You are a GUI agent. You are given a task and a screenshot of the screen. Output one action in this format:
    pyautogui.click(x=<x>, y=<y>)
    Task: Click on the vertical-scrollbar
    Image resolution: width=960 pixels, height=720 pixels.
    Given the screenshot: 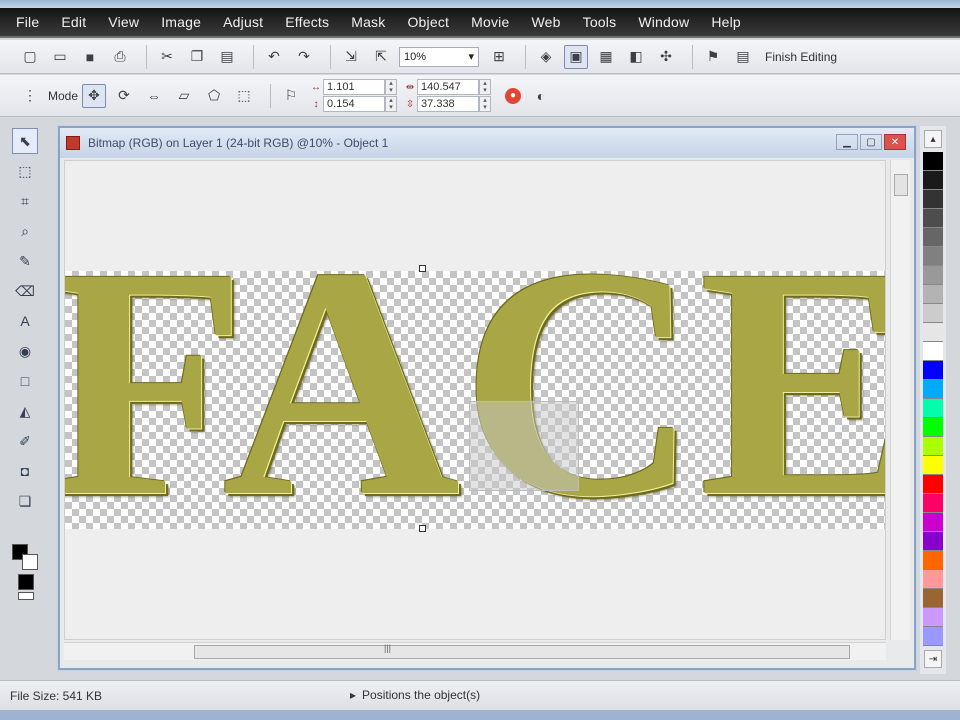 What is the action you would take?
    pyautogui.click(x=900, y=400)
    